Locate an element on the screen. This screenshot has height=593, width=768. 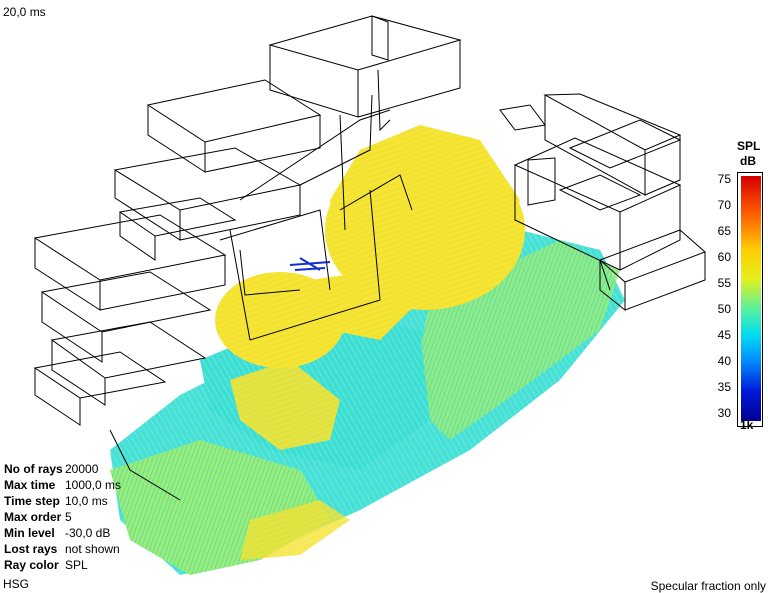
info-key: Lost rays is located at coordinates (31, 549).